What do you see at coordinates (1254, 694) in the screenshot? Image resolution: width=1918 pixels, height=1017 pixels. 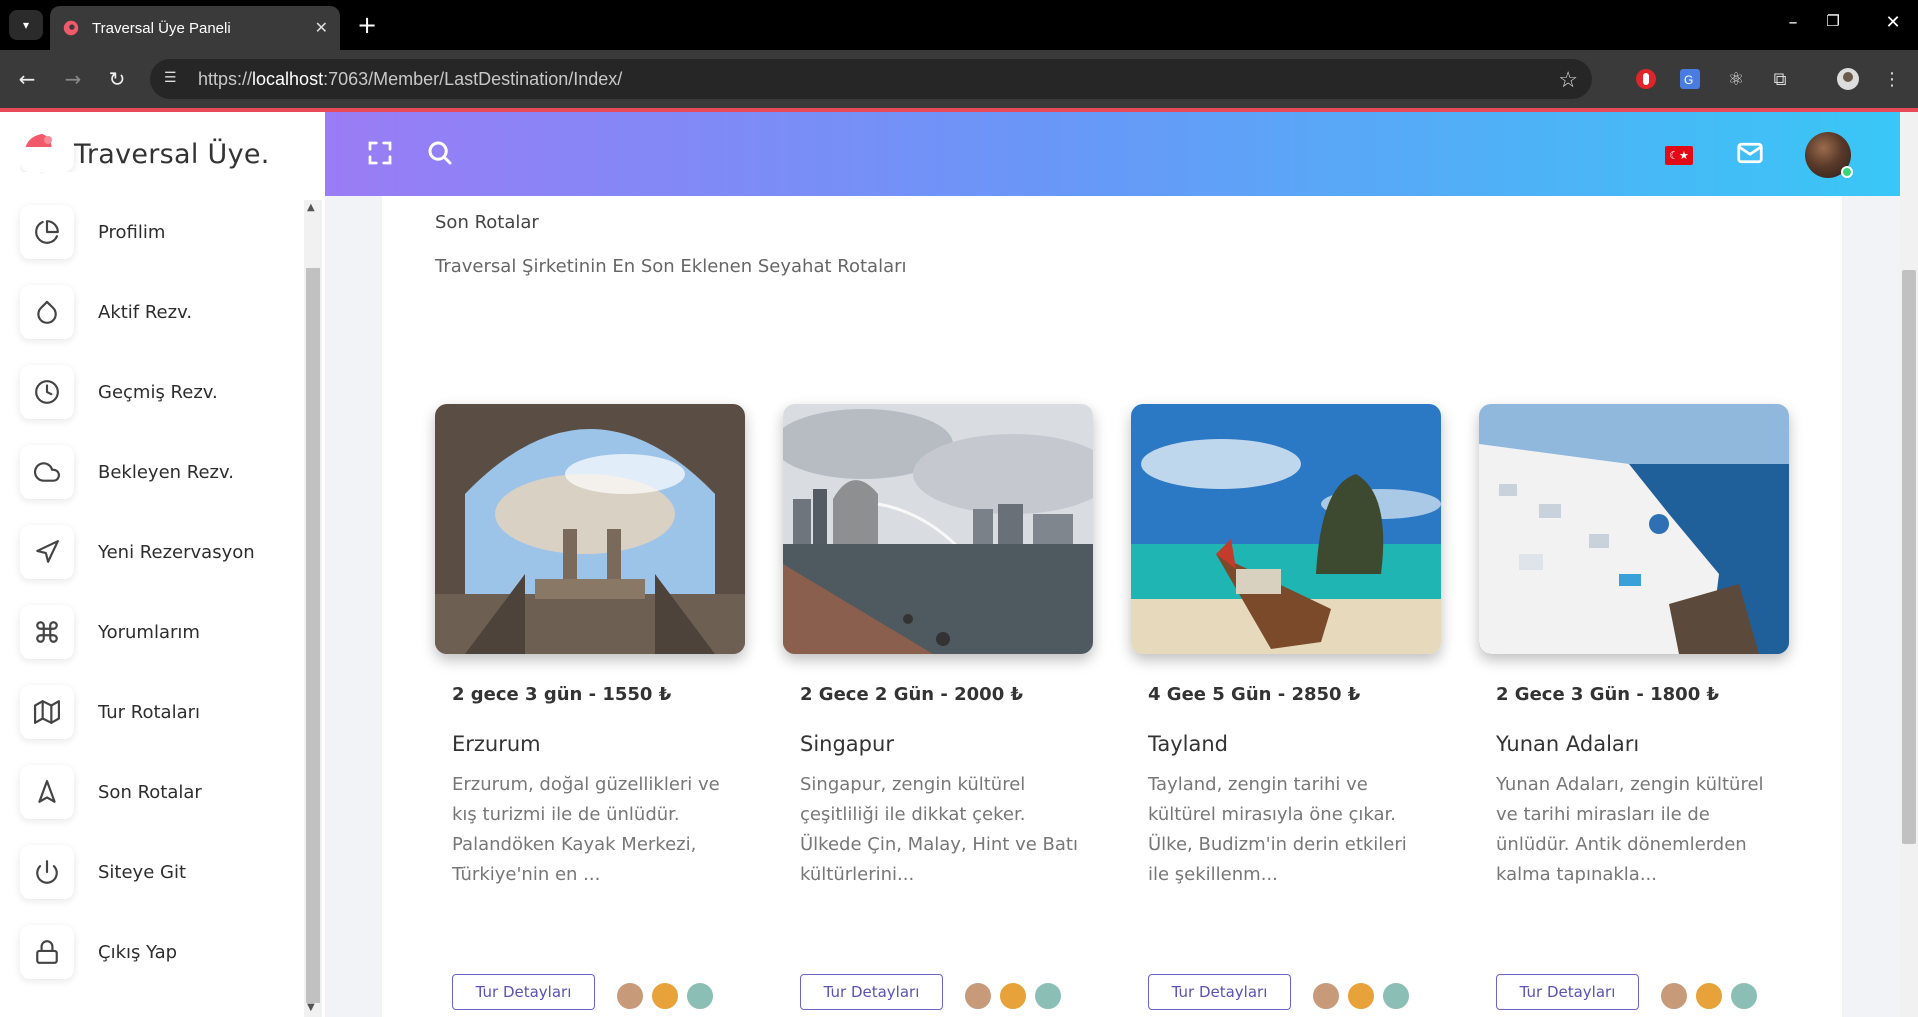 I see `tour-price: 4 Gee 5 Gün - 2850 ₺` at bounding box center [1254, 694].